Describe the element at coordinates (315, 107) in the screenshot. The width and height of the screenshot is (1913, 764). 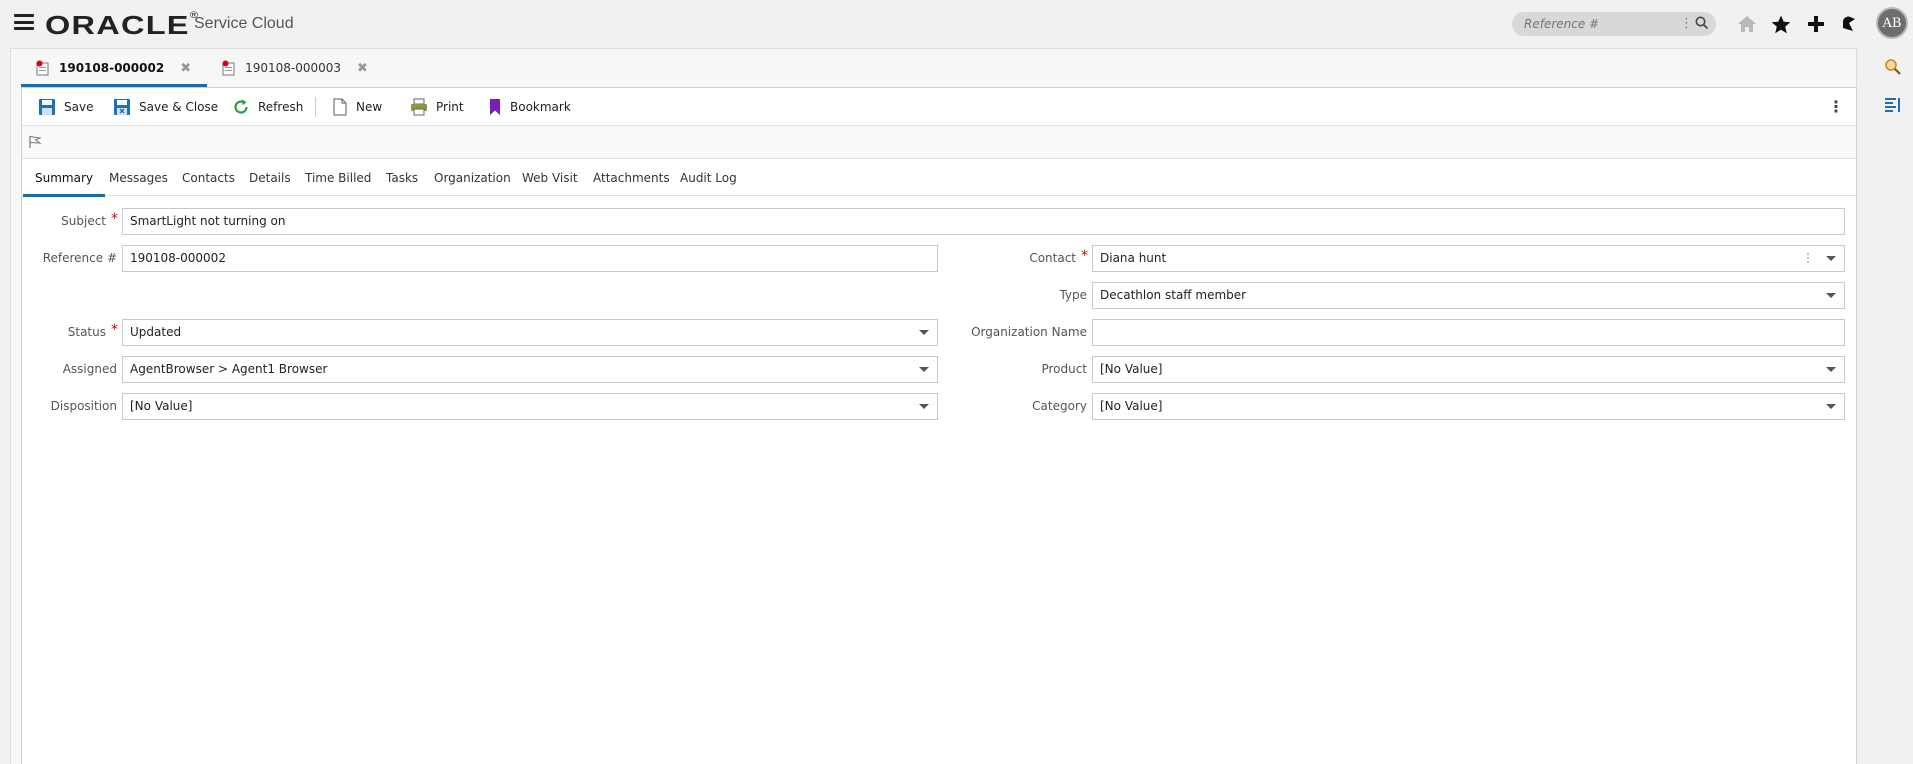
I see `toolbar-divider` at that location.